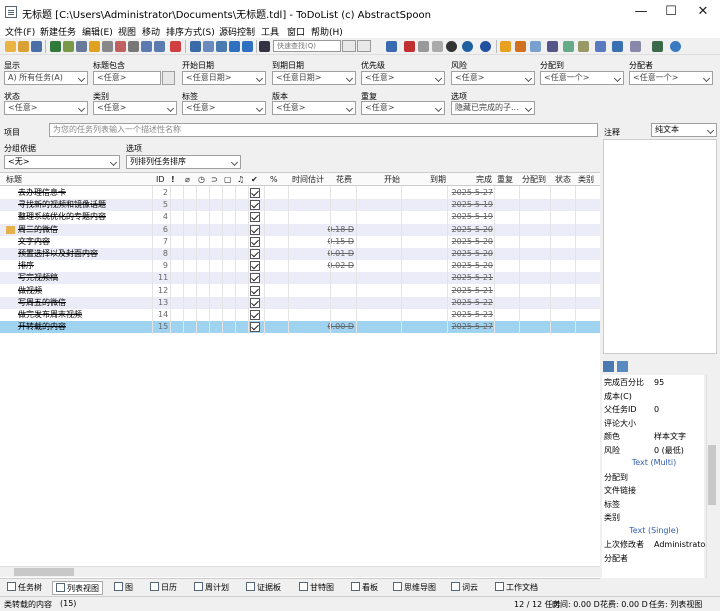  What do you see at coordinates (586, 179) in the screenshot?
I see `col-category: 类别` at bounding box center [586, 179].